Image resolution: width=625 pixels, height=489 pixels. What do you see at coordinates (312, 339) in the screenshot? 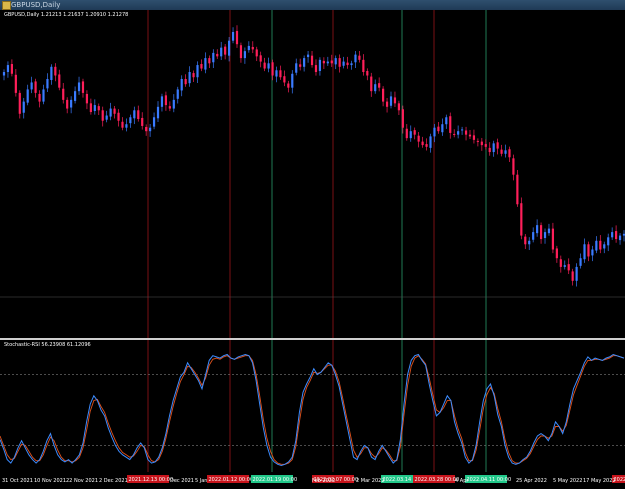
I see `panel-separator` at bounding box center [312, 339].